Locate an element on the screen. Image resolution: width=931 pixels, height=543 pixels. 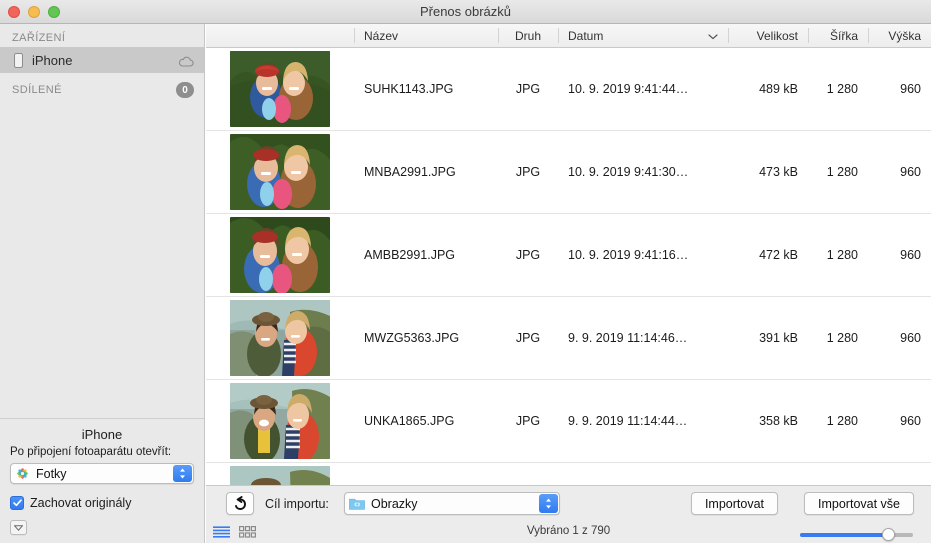
folder-icon is located at coordinates (357, 503).